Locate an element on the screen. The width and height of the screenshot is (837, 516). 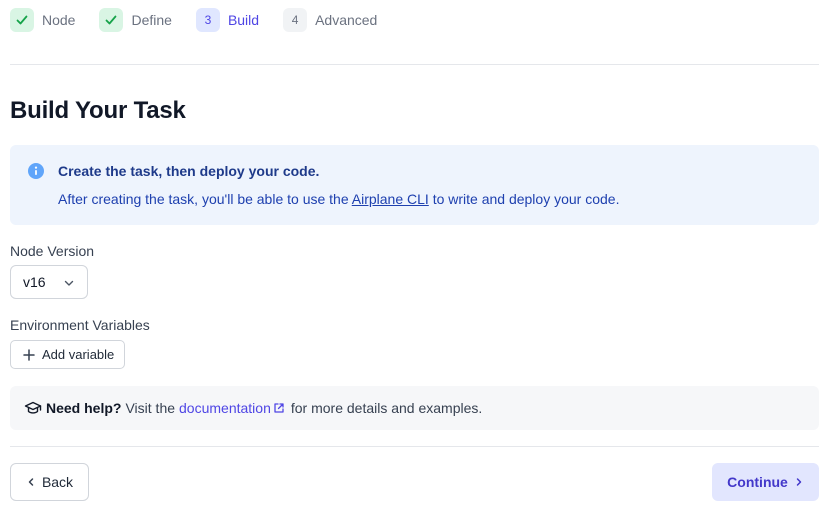
plus-icon is located at coordinates (29, 354).